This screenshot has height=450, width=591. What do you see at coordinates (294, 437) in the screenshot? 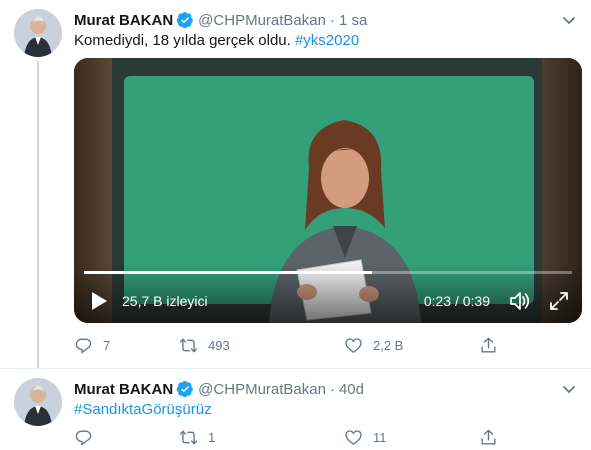
I see `tweet-actions: 1 11` at bounding box center [294, 437].